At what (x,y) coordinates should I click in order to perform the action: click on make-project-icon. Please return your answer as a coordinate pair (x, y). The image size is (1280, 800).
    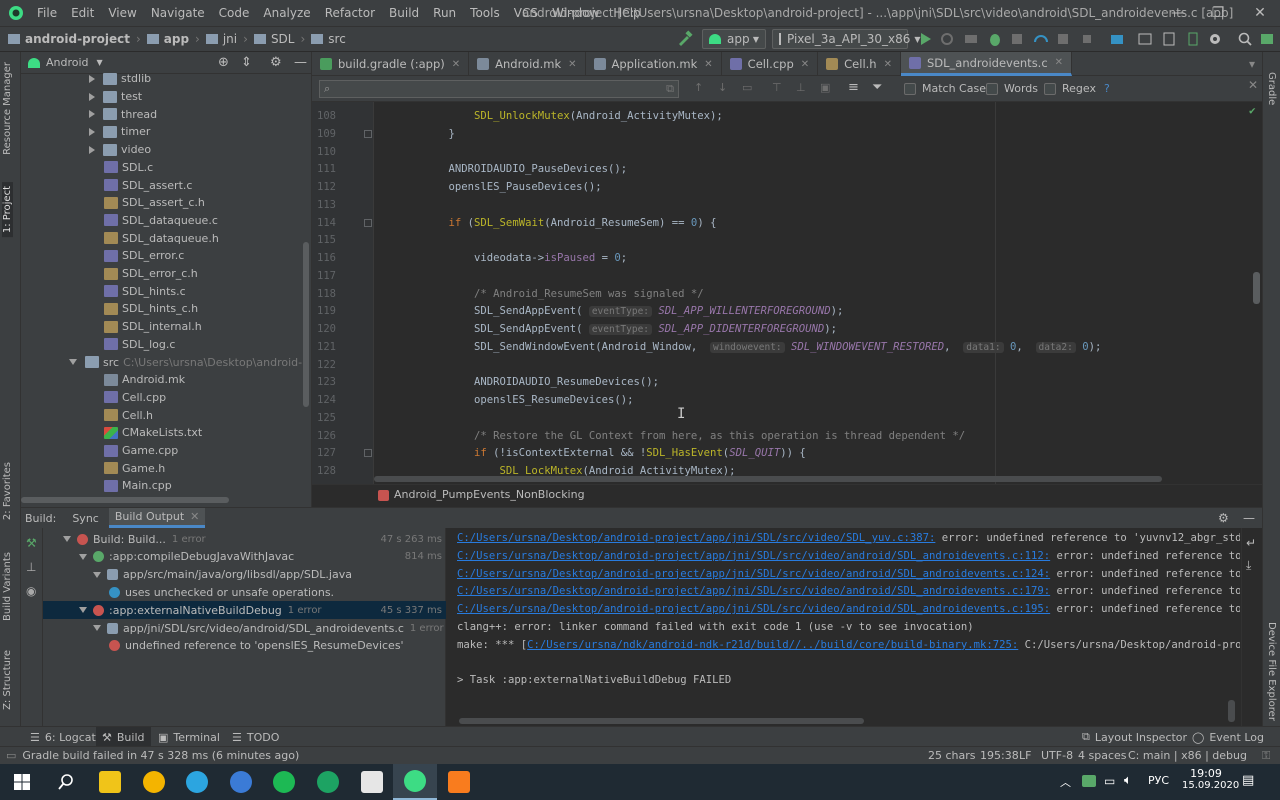
    Looking at the image, I should click on (685, 39).